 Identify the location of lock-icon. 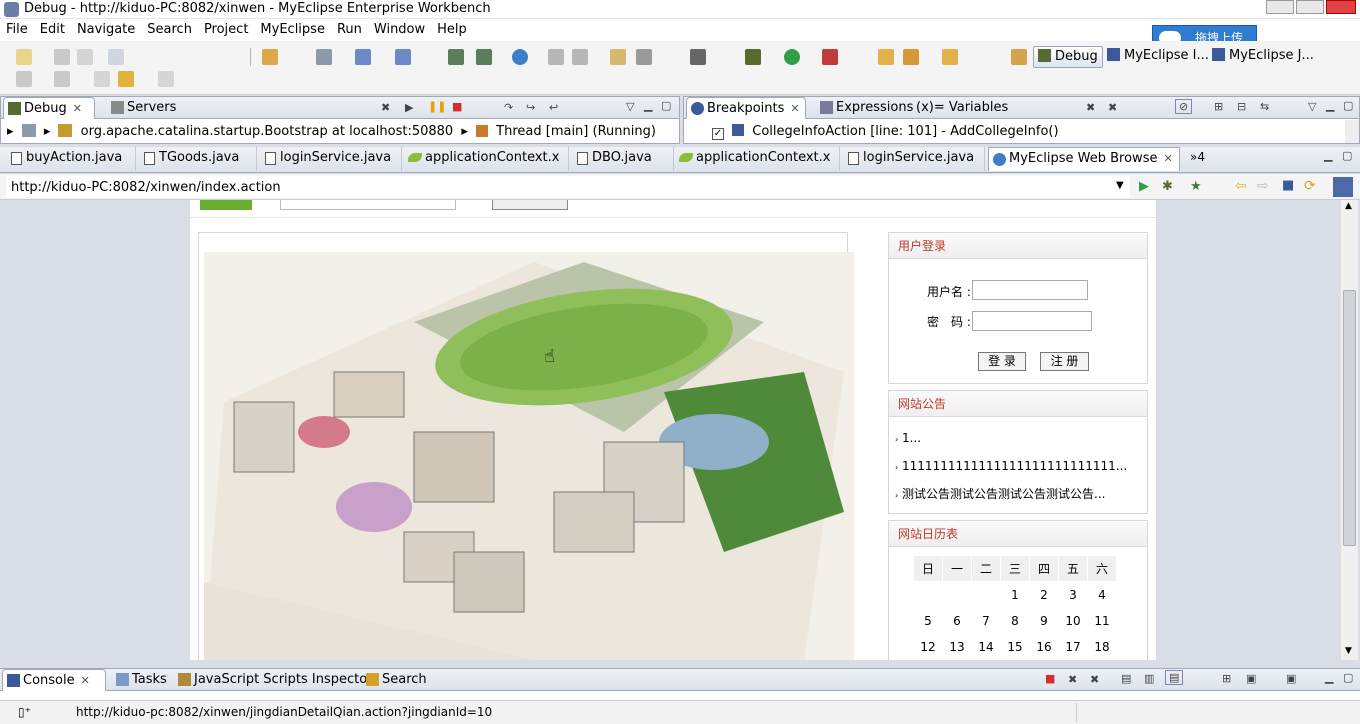
(644, 57).